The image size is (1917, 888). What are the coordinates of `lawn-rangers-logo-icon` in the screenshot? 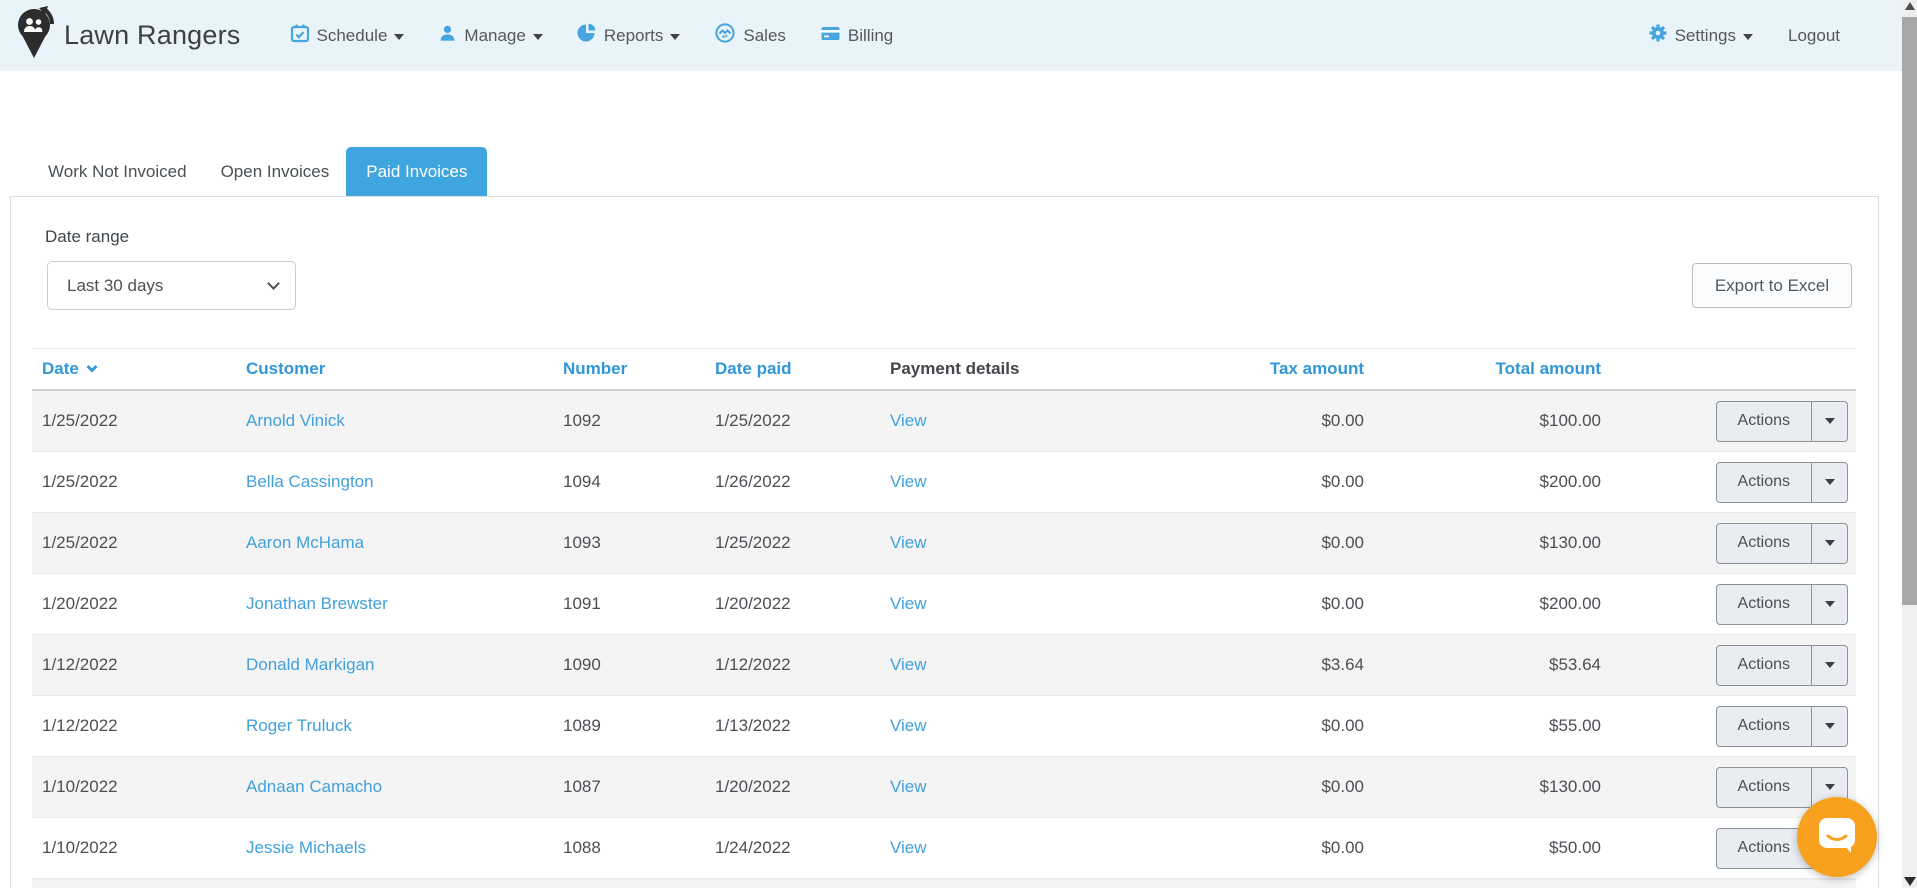 It's located at (35, 35).